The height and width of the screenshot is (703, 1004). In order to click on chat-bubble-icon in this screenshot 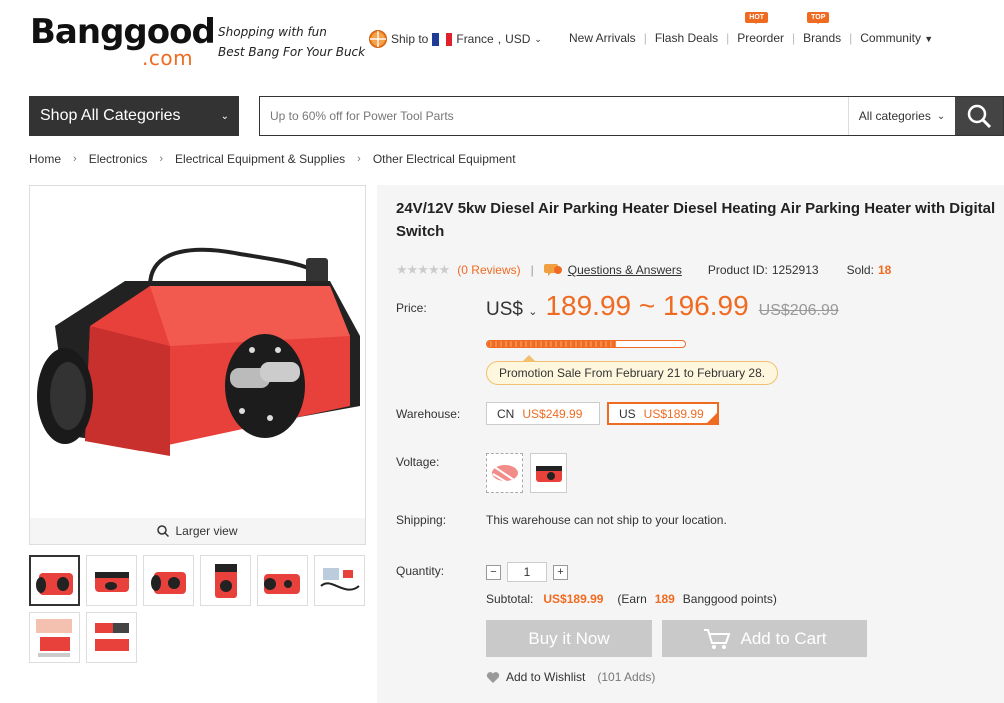, I will do `click(552, 270)`.